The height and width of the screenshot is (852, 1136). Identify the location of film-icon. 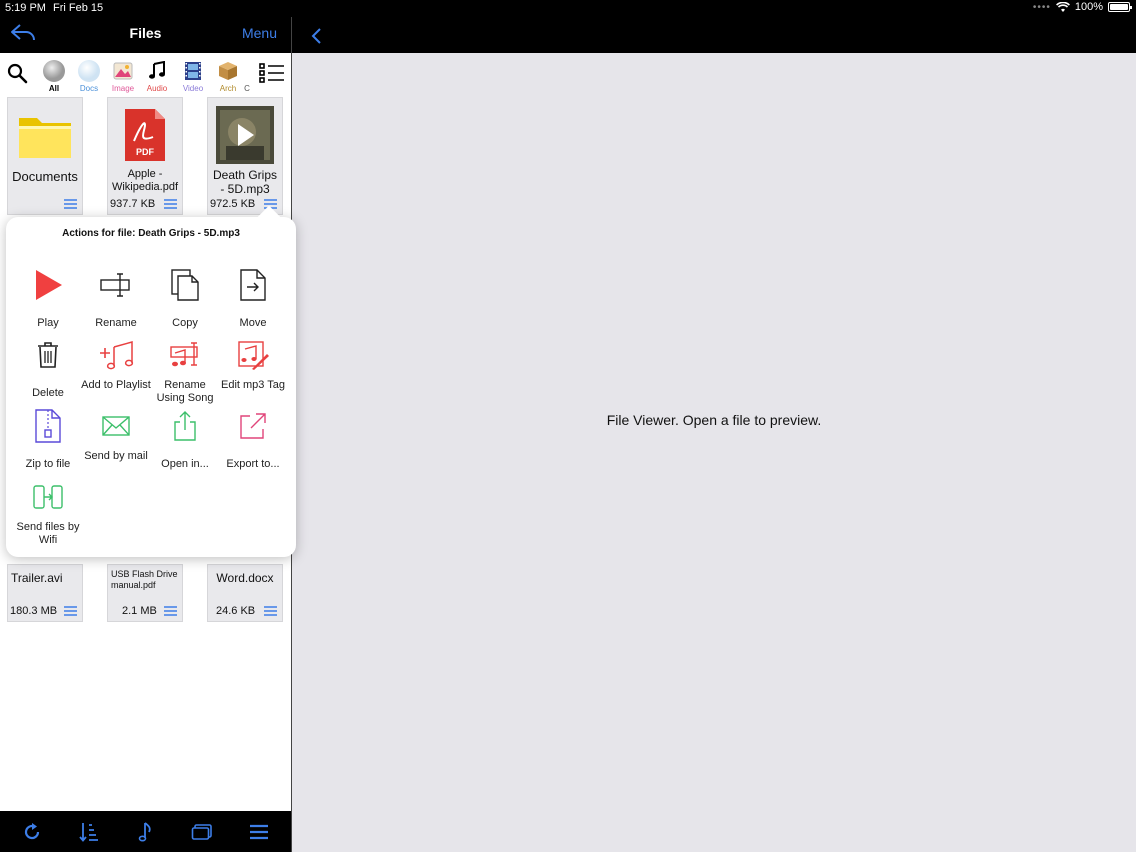
(193, 71).